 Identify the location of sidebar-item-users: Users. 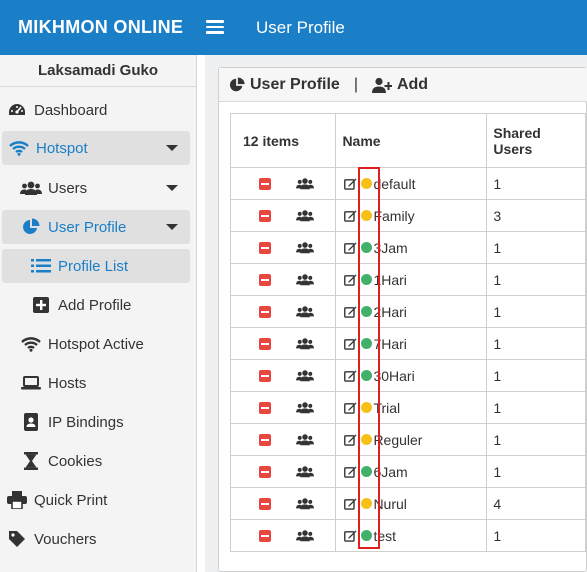
(105, 188).